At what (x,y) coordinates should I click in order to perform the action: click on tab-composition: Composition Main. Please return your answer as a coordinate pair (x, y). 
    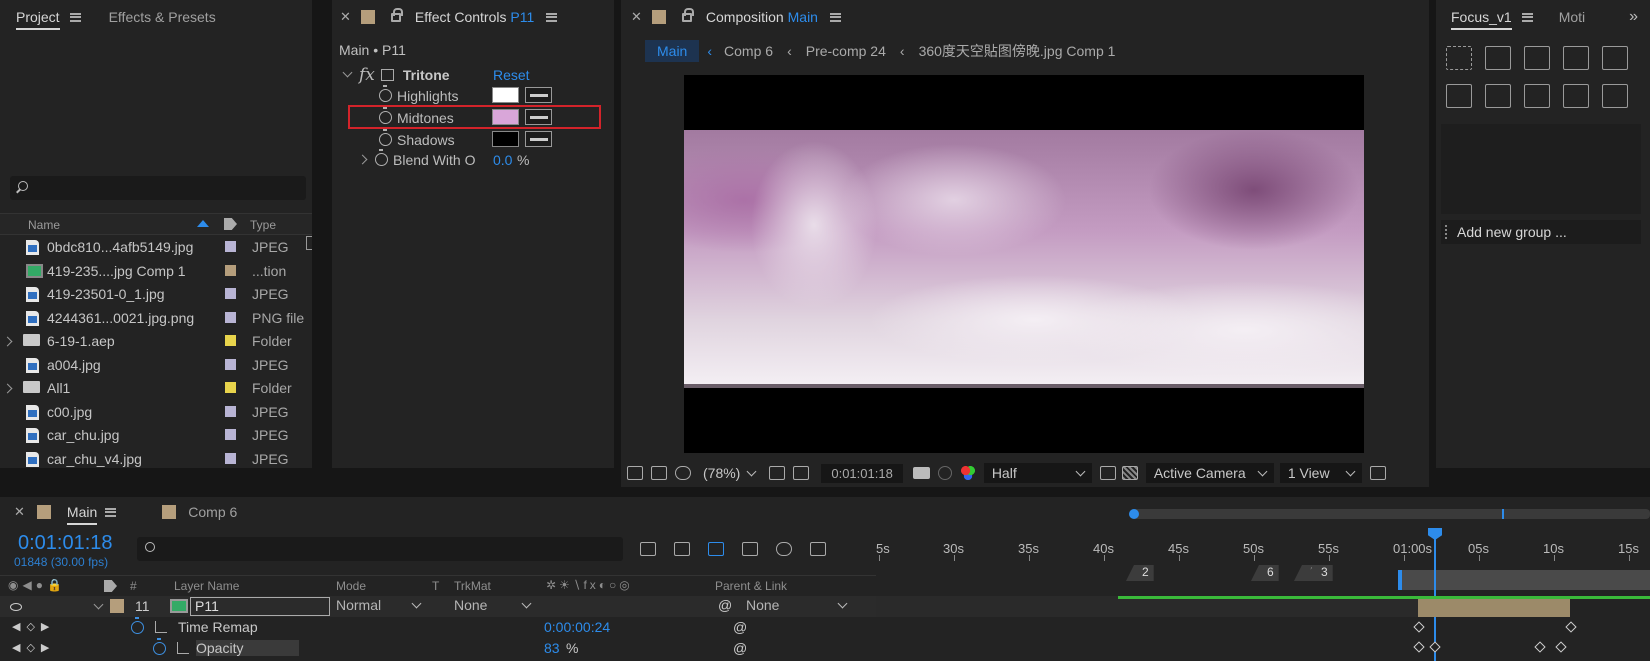
    Looking at the image, I should click on (761, 17).